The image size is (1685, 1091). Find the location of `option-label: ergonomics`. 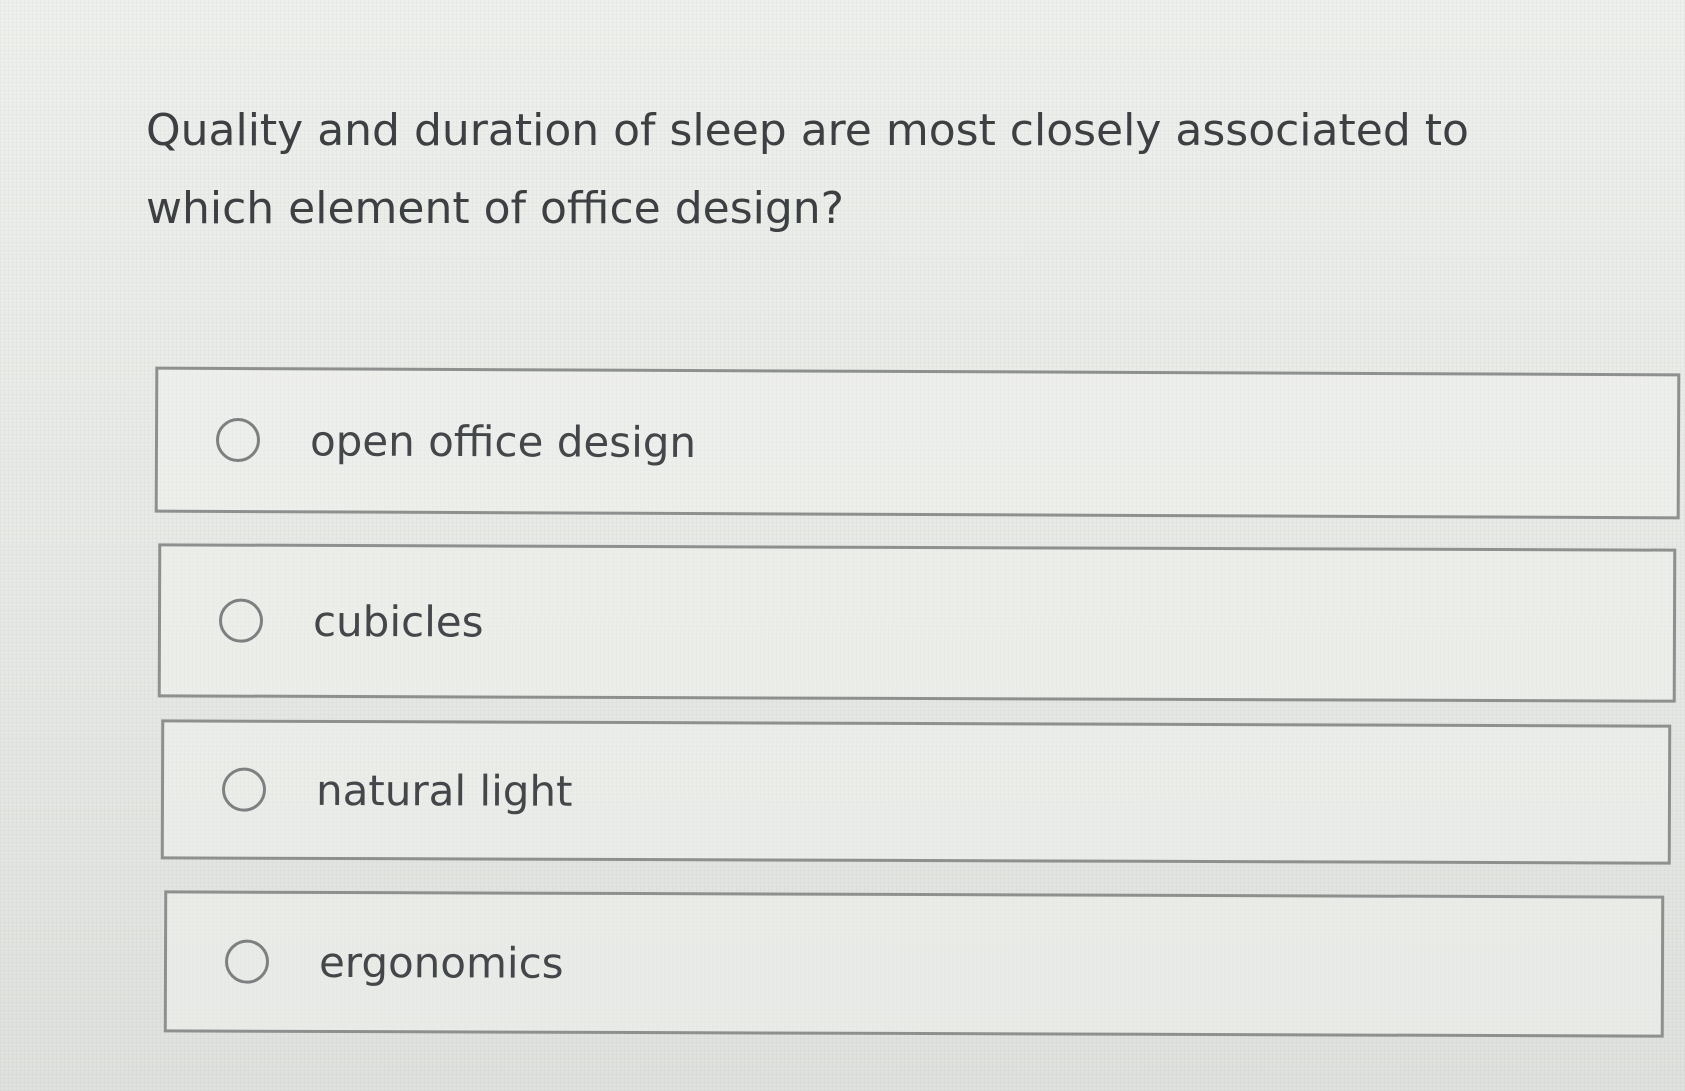

option-label: ergonomics is located at coordinates (441, 962).